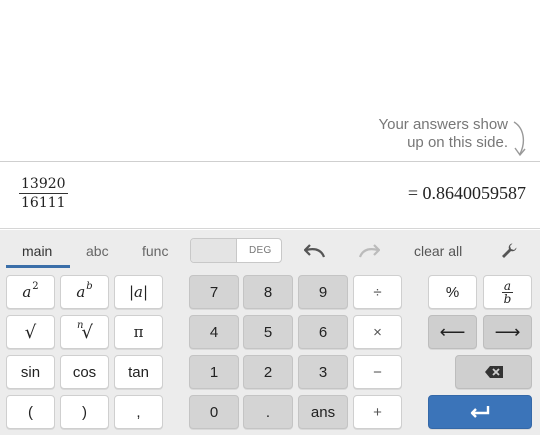 The image size is (540, 435). What do you see at coordinates (89, 286) in the screenshot?
I see `key-a-power-exp: b` at bounding box center [89, 286].